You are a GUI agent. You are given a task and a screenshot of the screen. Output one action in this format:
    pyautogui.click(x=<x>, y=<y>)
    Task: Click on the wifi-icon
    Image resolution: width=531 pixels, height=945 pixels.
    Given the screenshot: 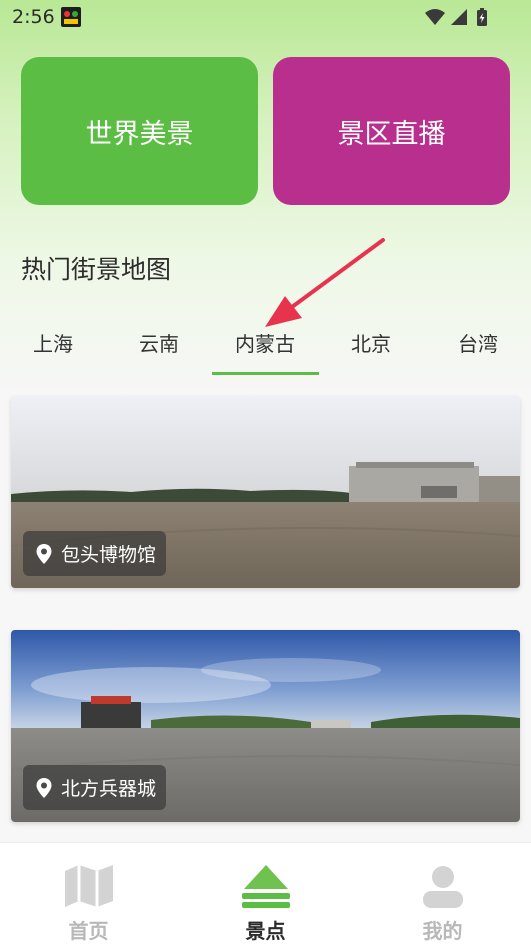 What is the action you would take?
    pyautogui.click(x=435, y=17)
    